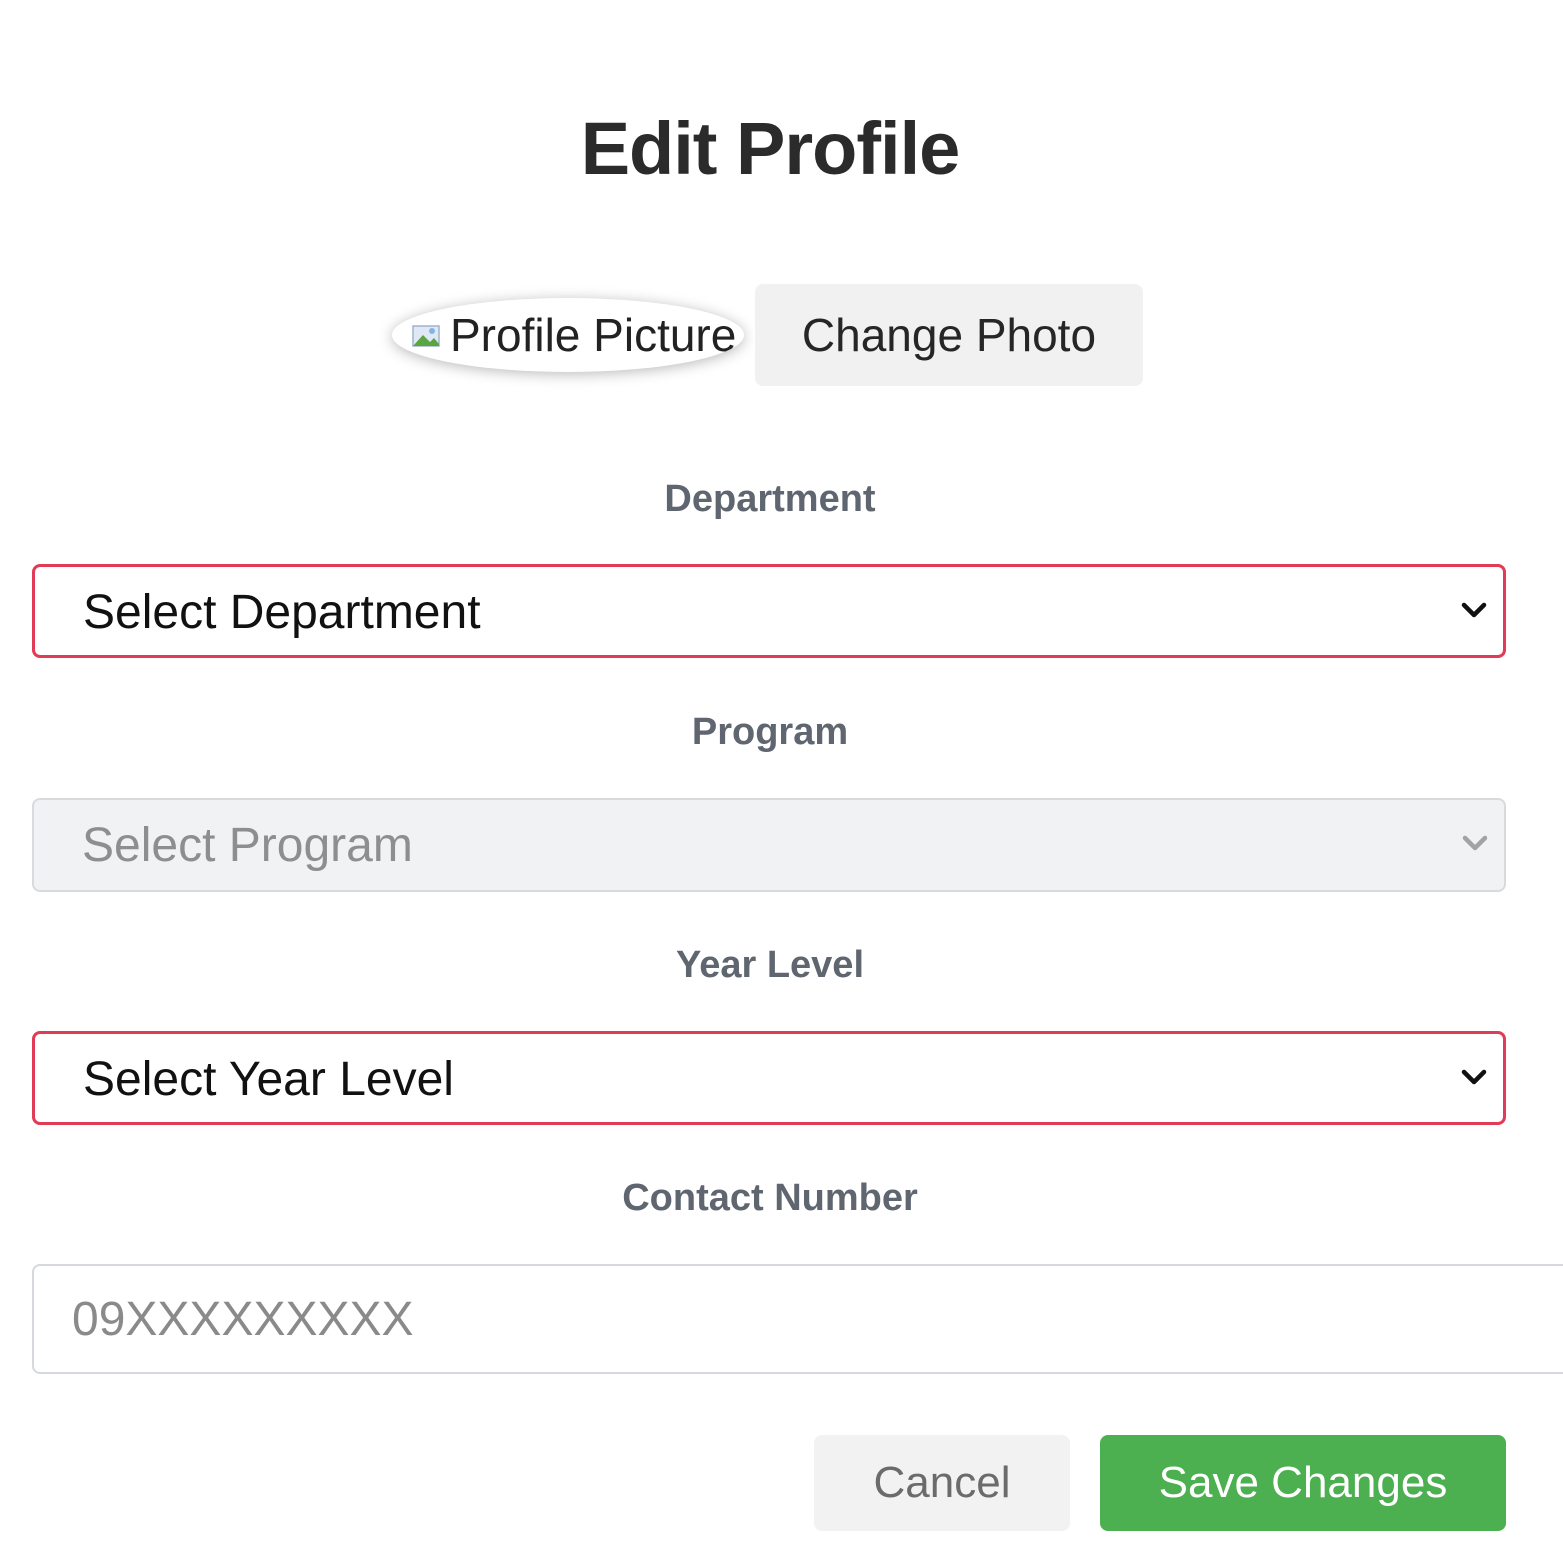 The image size is (1563, 1563). What do you see at coordinates (770, 499) in the screenshot?
I see `department-label: Department` at bounding box center [770, 499].